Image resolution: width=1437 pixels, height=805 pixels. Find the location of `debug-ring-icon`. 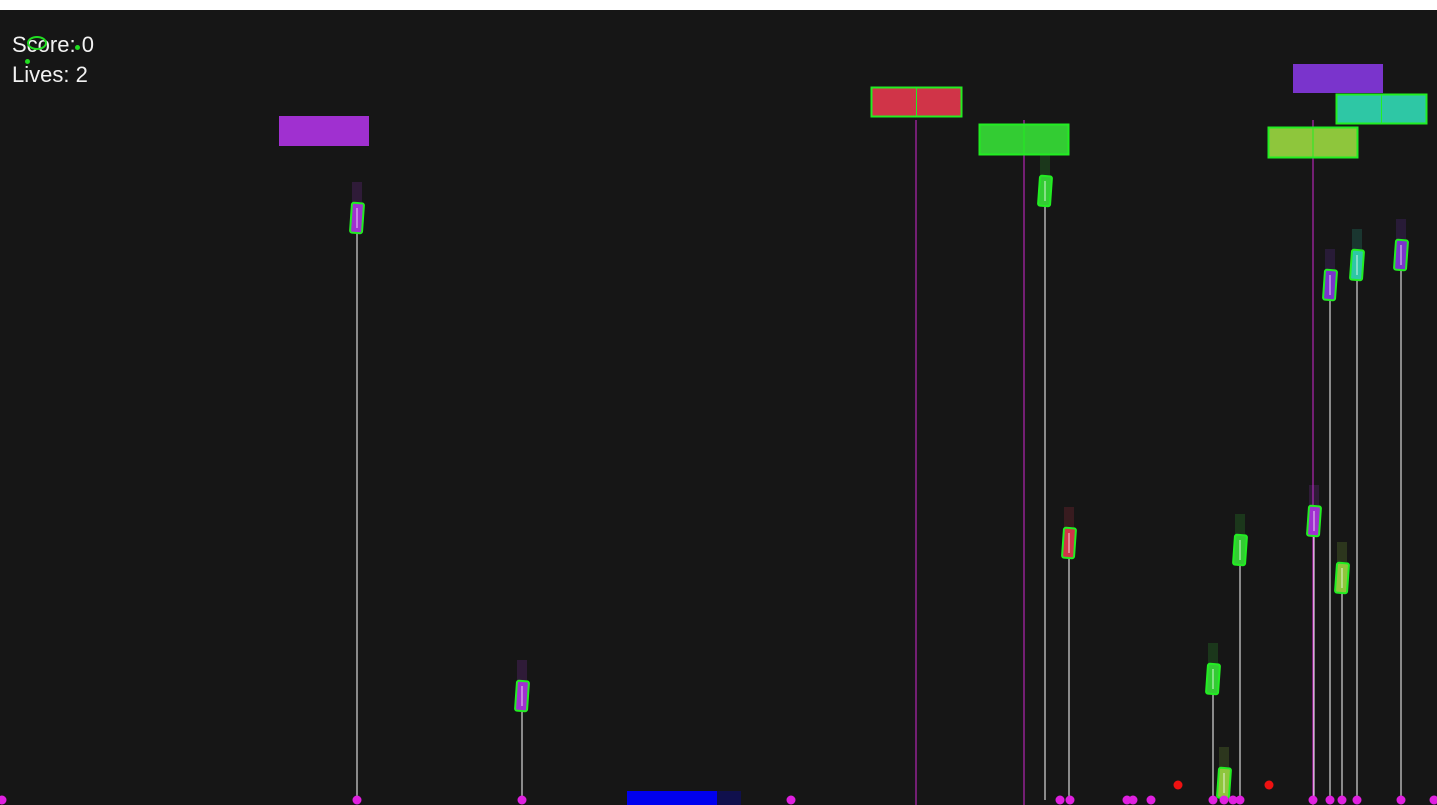

debug-ring-icon is located at coordinates (37, 43).